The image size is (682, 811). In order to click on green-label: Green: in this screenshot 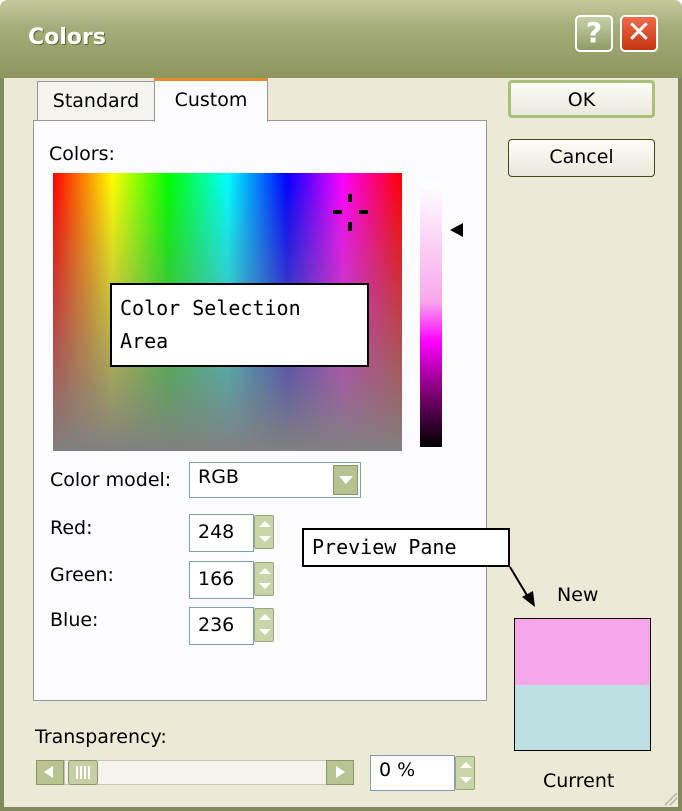, I will do `click(82, 575)`.